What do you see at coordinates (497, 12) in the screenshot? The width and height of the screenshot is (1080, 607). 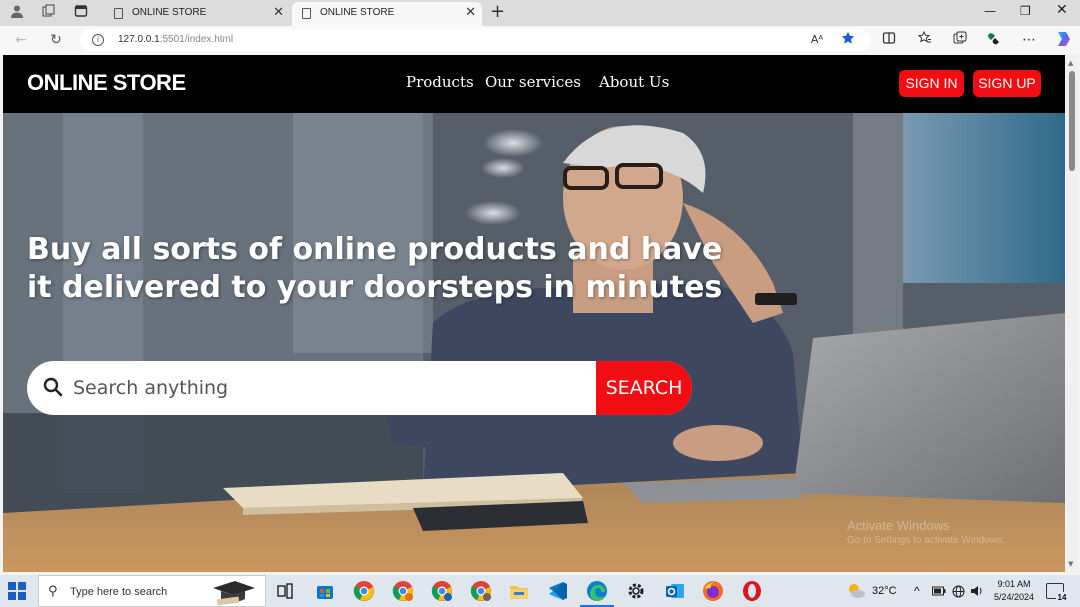 I see `new-tab-icon: +` at bounding box center [497, 12].